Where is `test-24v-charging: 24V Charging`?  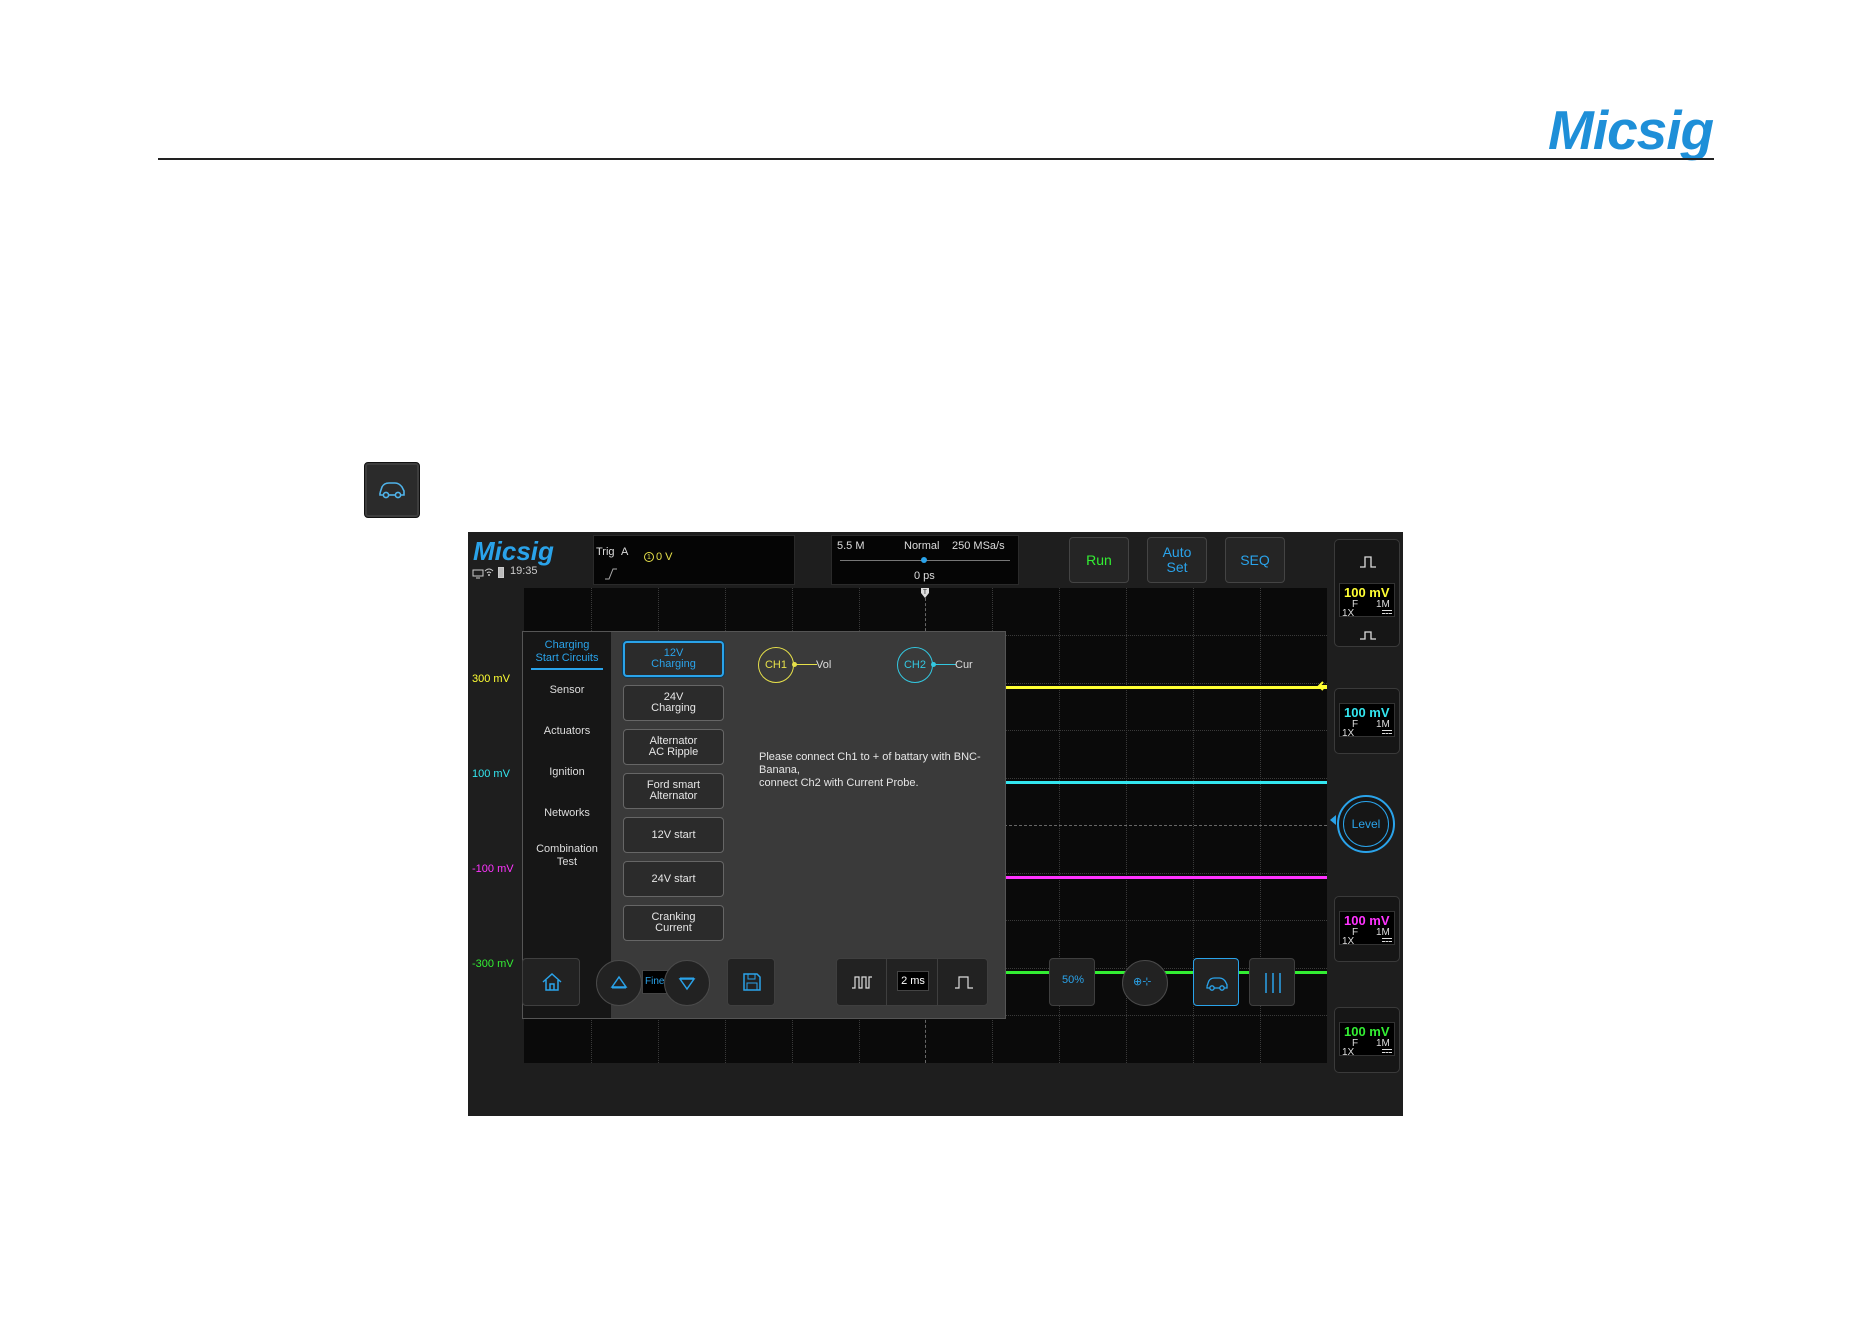
test-24v-charging: 24V Charging is located at coordinates (673, 703).